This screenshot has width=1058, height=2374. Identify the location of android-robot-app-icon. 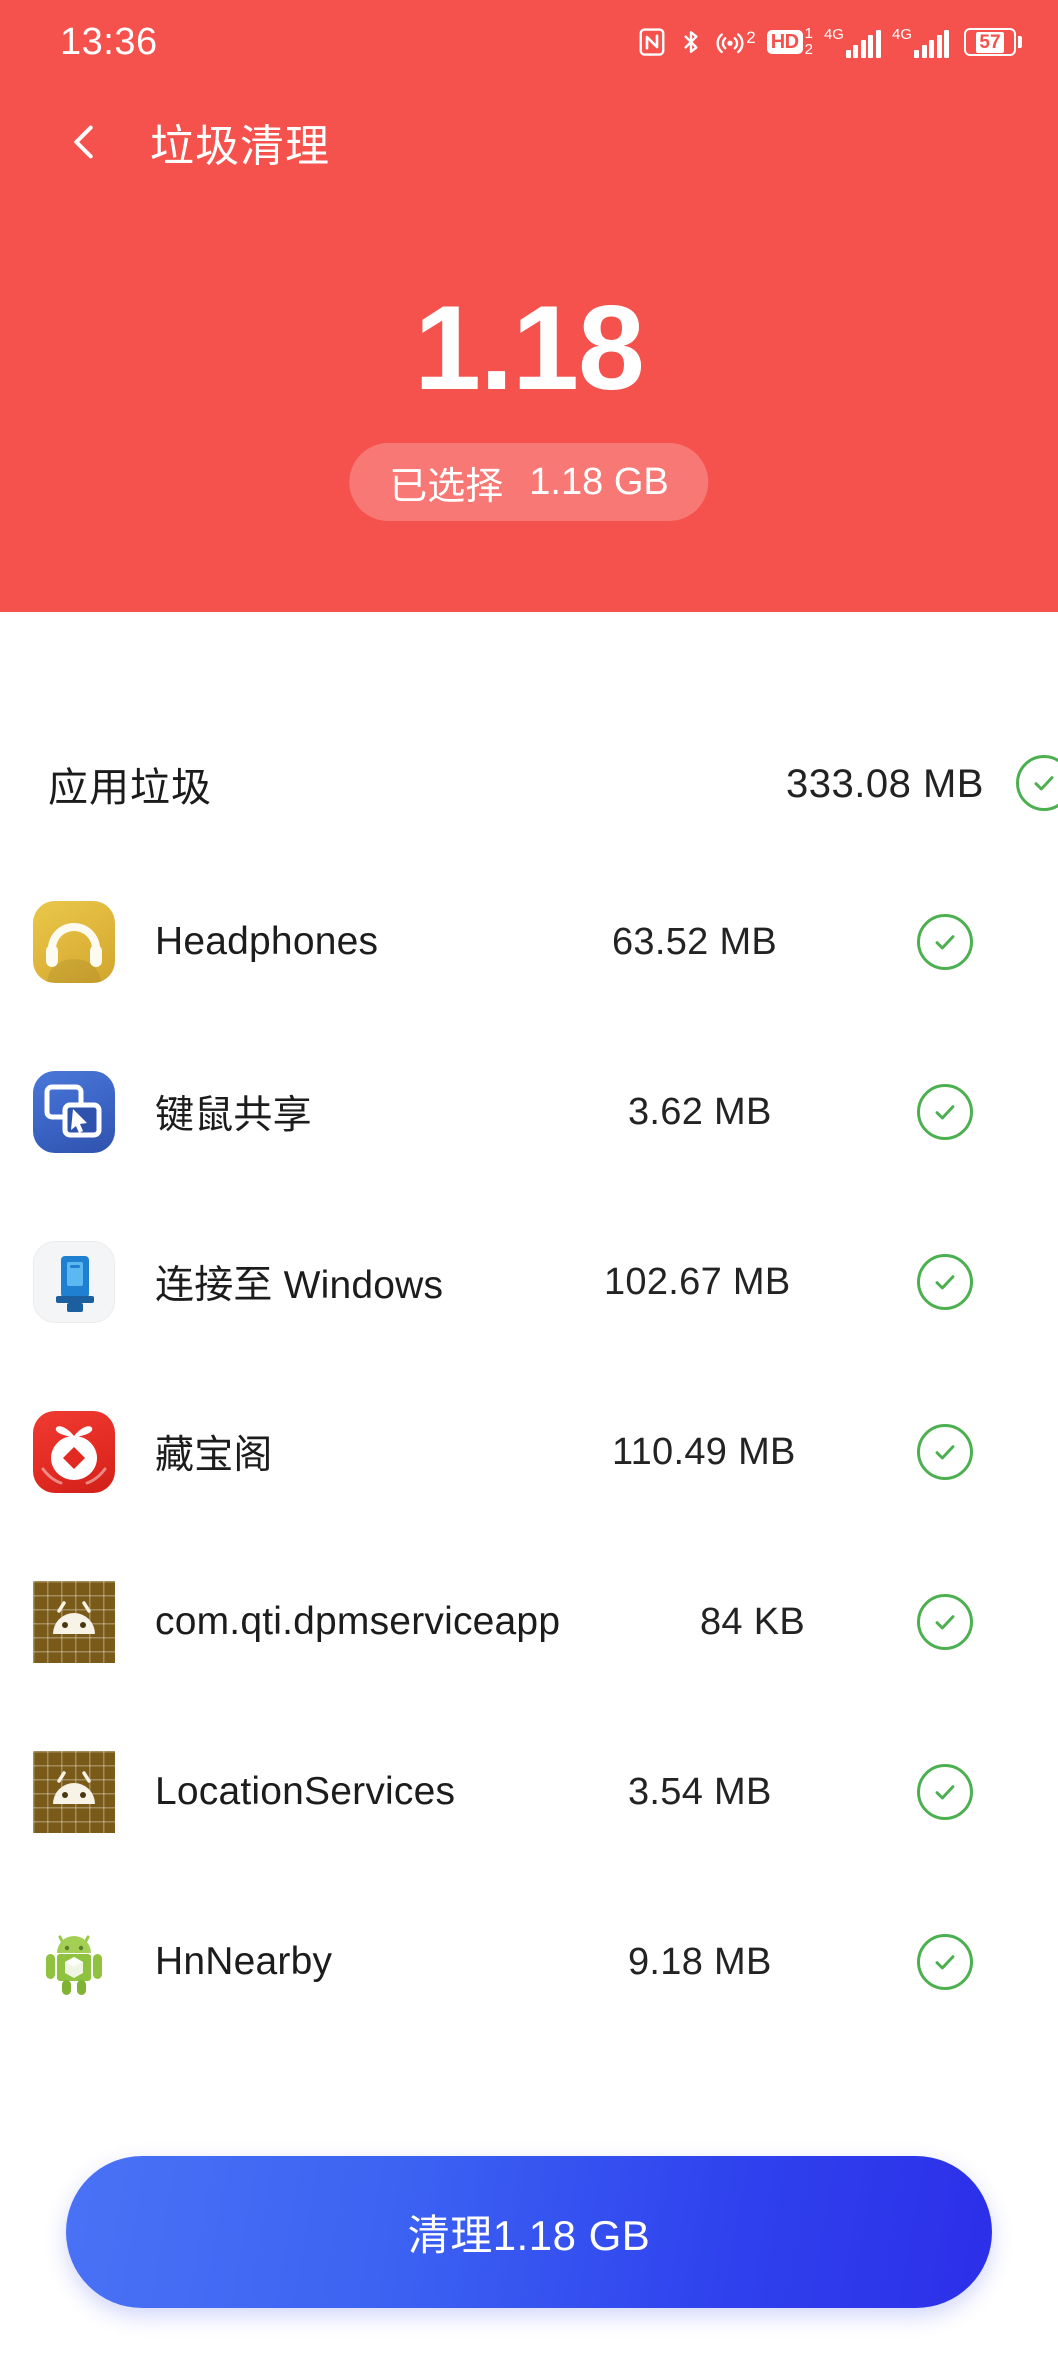
(74, 1962).